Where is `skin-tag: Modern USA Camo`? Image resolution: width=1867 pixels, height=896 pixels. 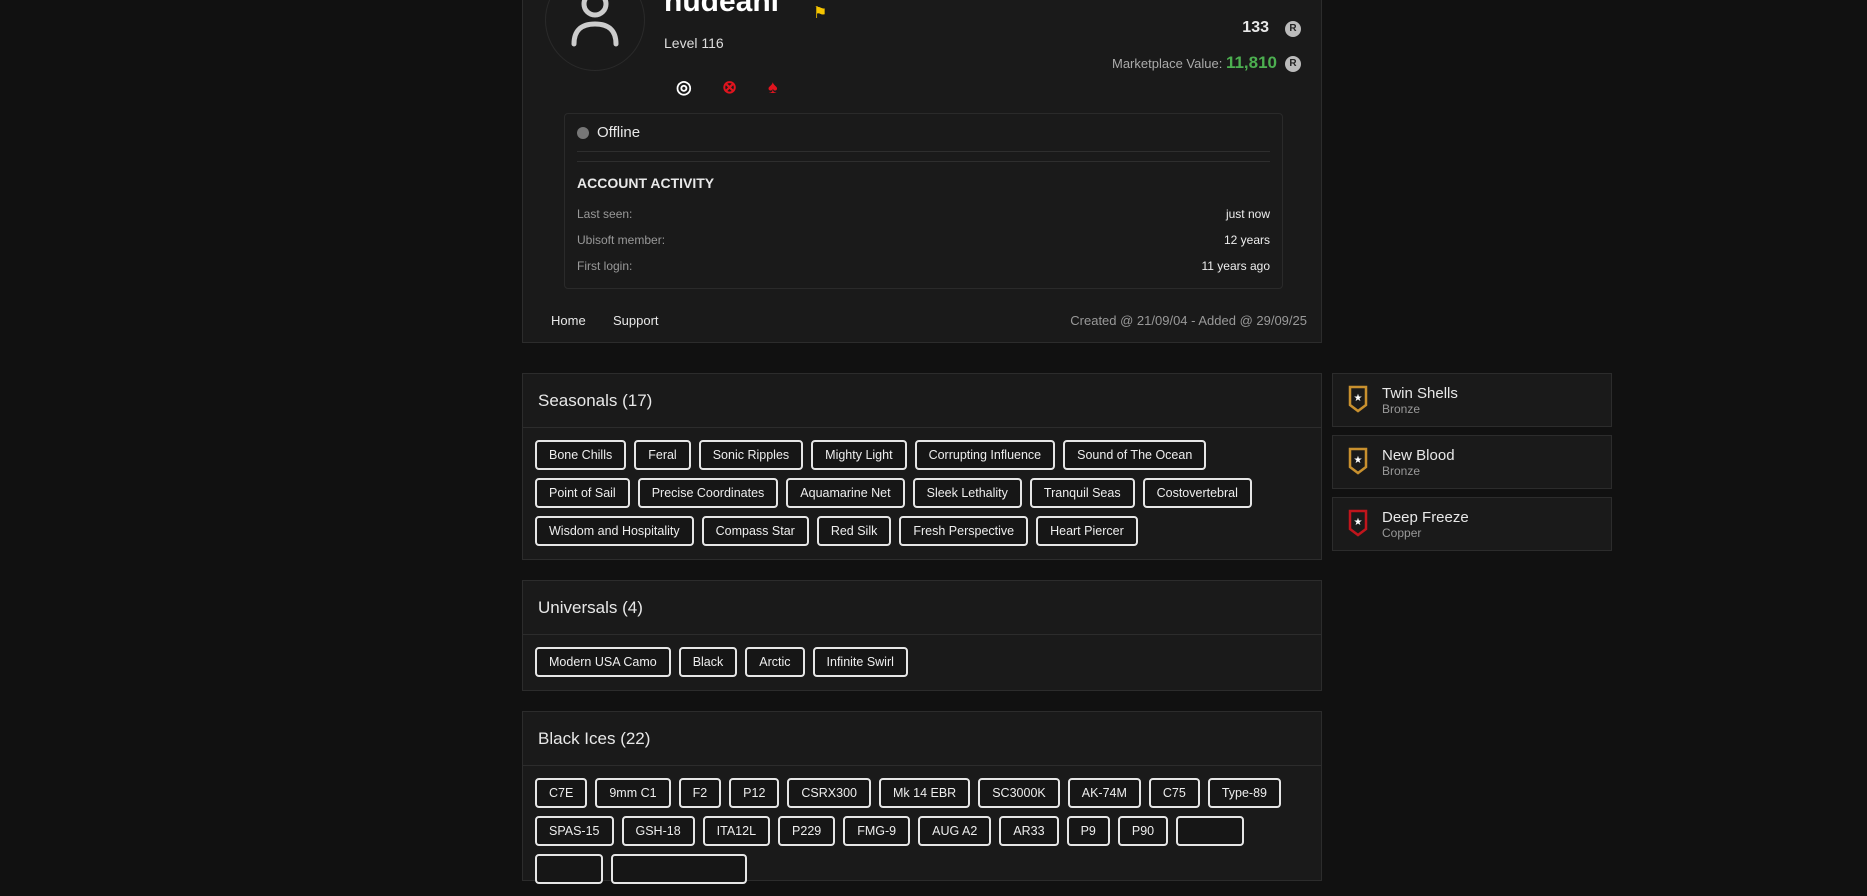
skin-tag: Modern USA Camo is located at coordinates (603, 662).